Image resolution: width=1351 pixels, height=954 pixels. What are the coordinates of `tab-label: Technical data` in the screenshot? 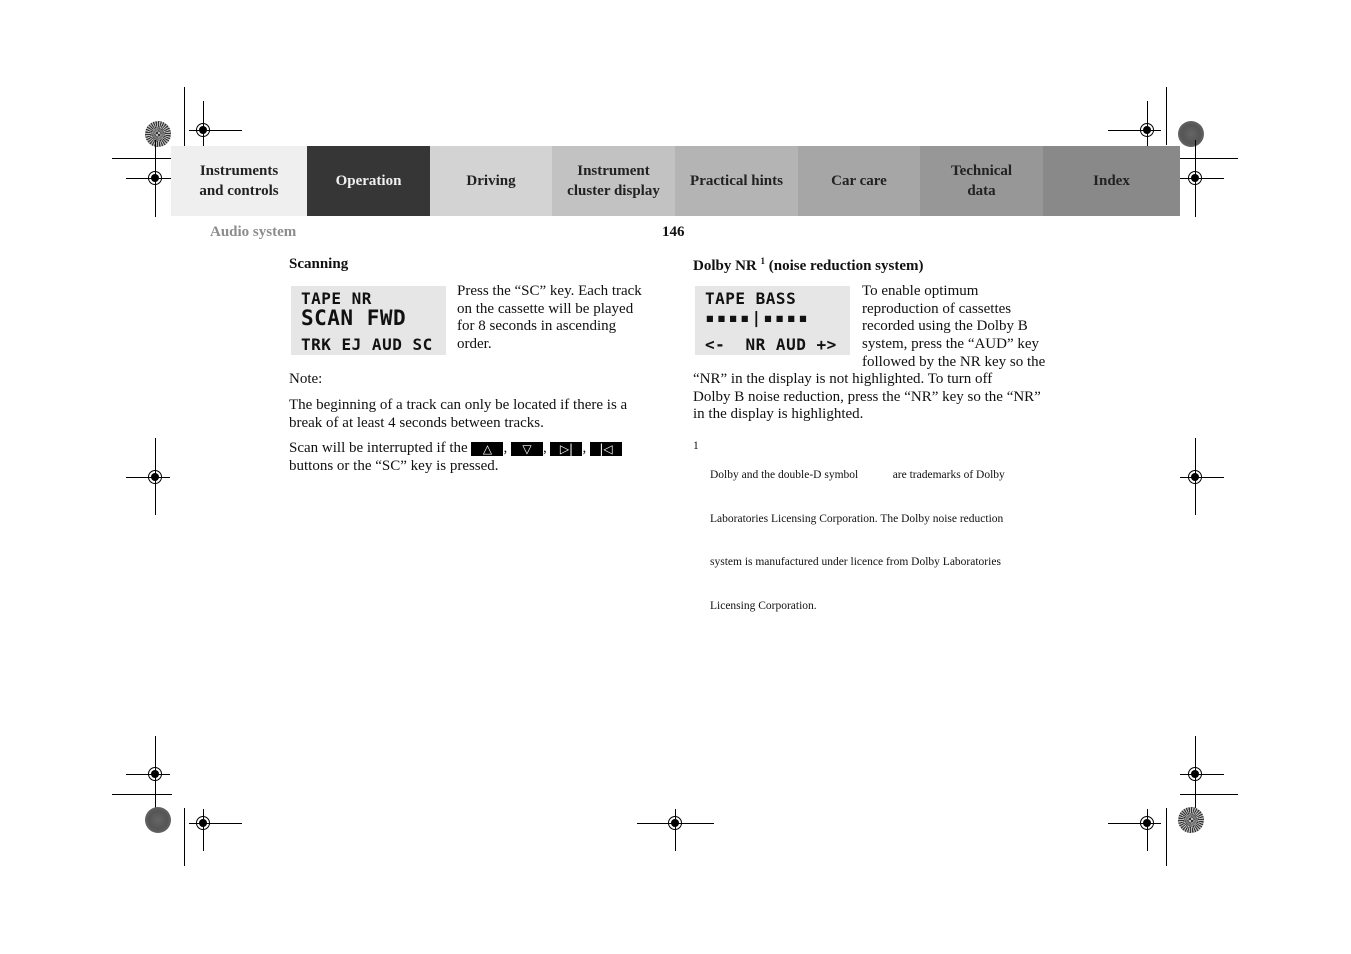 It's located at (981, 181).